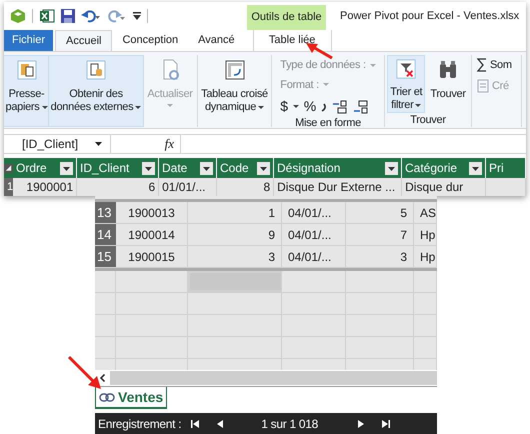 Image resolution: width=530 pixels, height=434 pixels. I want to click on increase-decimal-icon, so click(340, 107).